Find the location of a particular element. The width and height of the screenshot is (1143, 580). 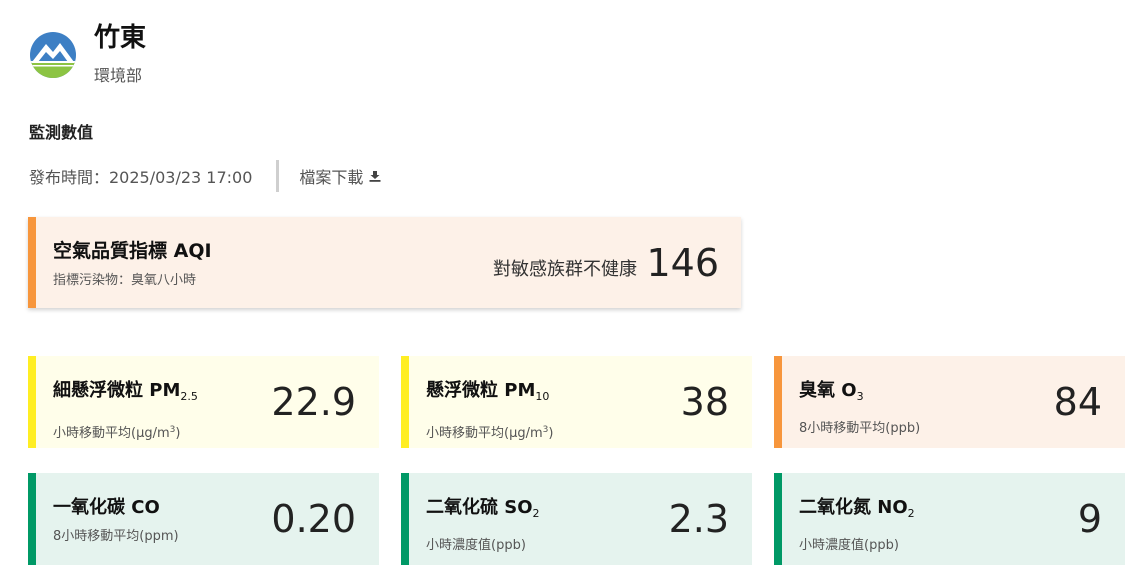

pollutant-card-pm10: 懸浮微粒 PM10 小時移動平均(μg/m3) 38 is located at coordinates (576, 402).